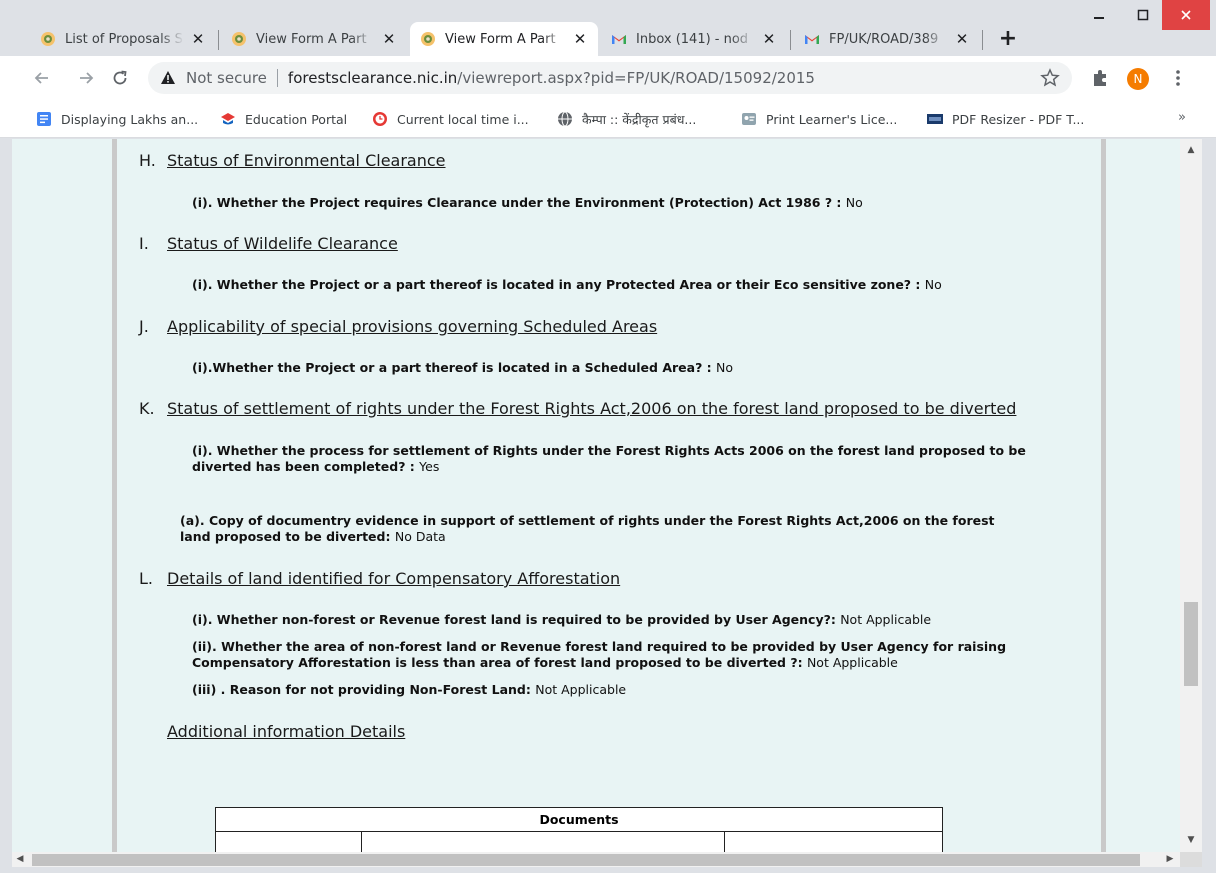 The width and height of the screenshot is (1216, 873). Describe the element at coordinates (833, 841) in the screenshot. I see `table-cell` at that location.